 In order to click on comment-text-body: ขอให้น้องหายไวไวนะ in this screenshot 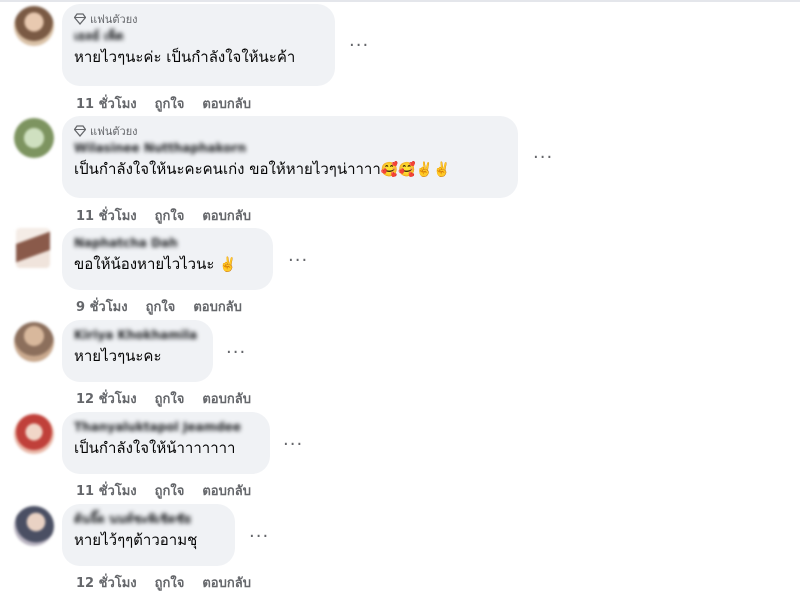, I will do `click(144, 264)`.